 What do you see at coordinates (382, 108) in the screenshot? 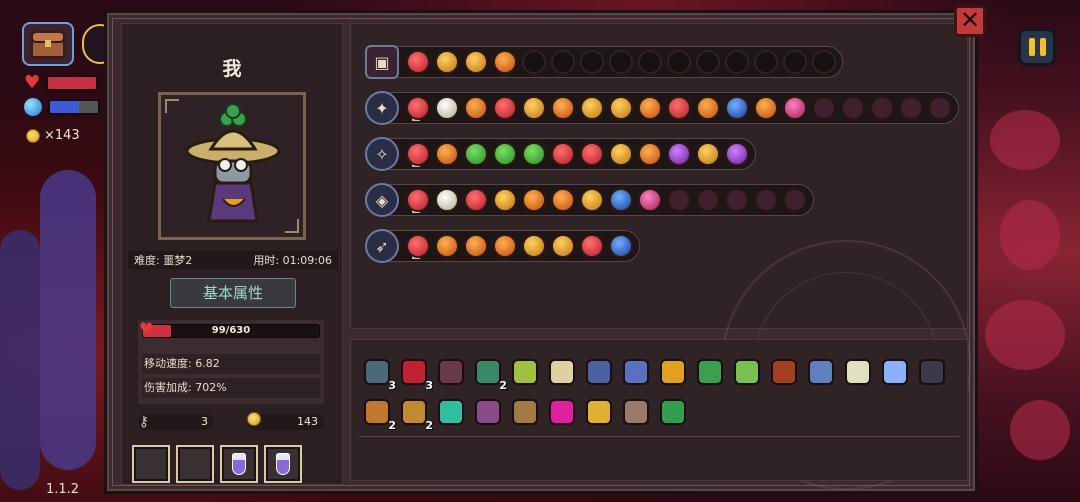
I see `staff-icon: ✦` at bounding box center [382, 108].